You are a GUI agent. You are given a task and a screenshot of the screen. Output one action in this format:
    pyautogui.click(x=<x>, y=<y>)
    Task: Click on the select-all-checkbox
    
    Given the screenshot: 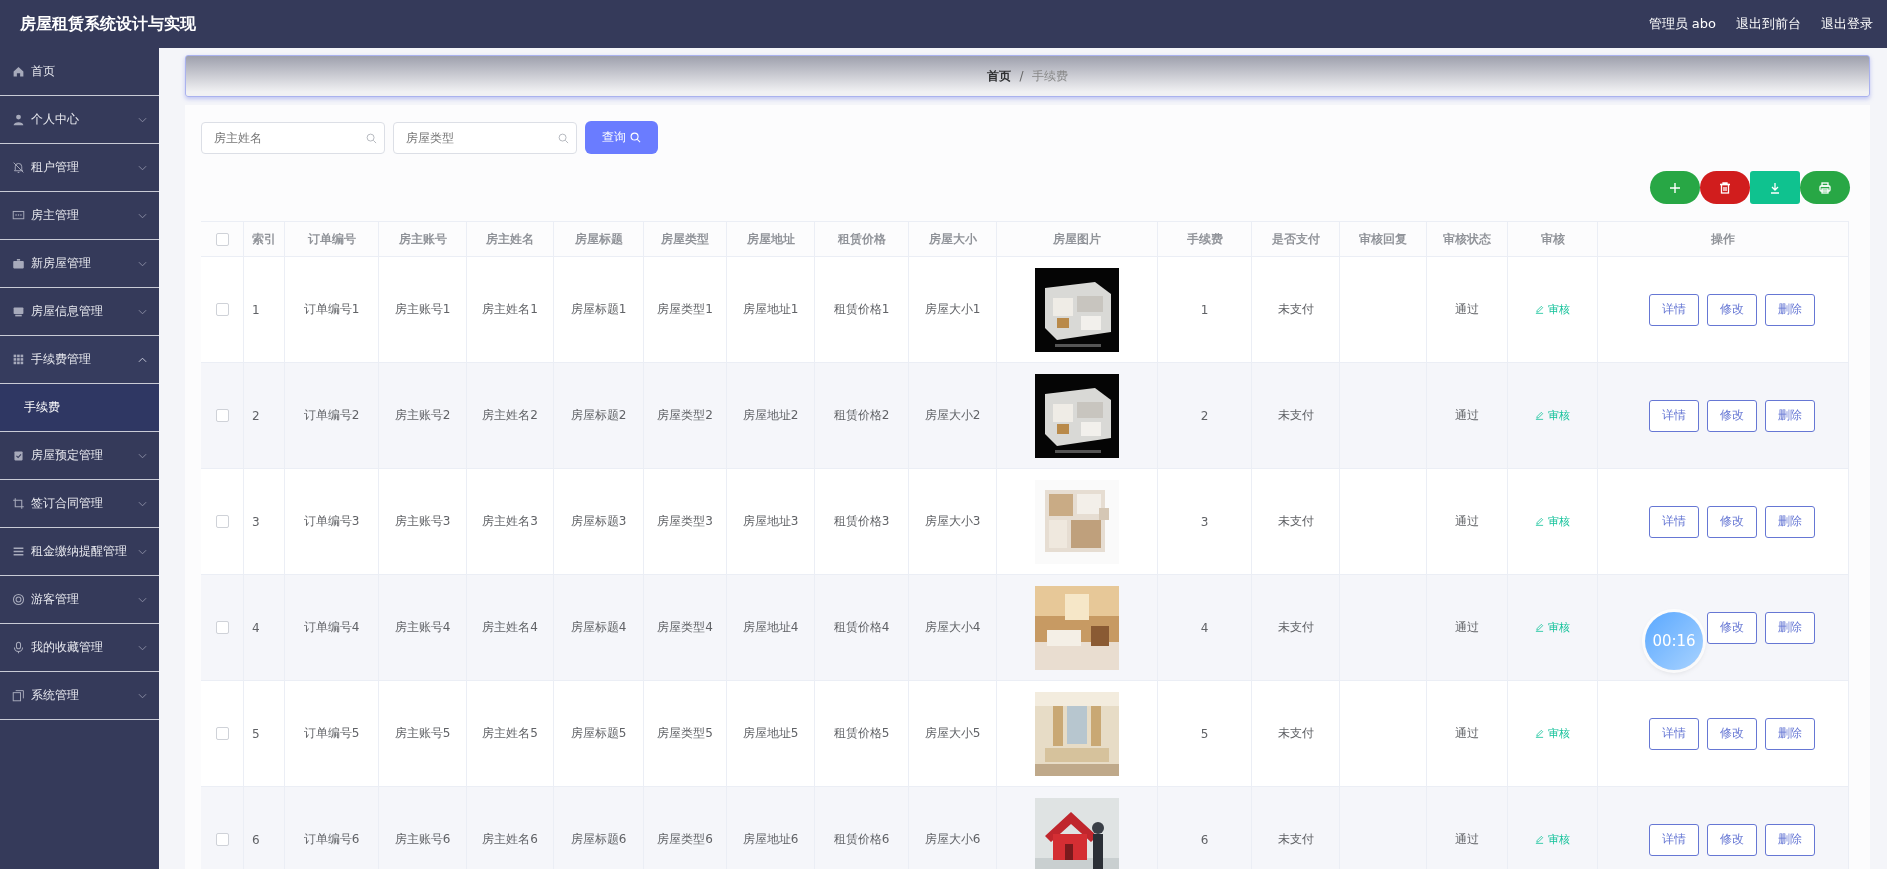 What is the action you would take?
    pyautogui.click(x=222, y=239)
    